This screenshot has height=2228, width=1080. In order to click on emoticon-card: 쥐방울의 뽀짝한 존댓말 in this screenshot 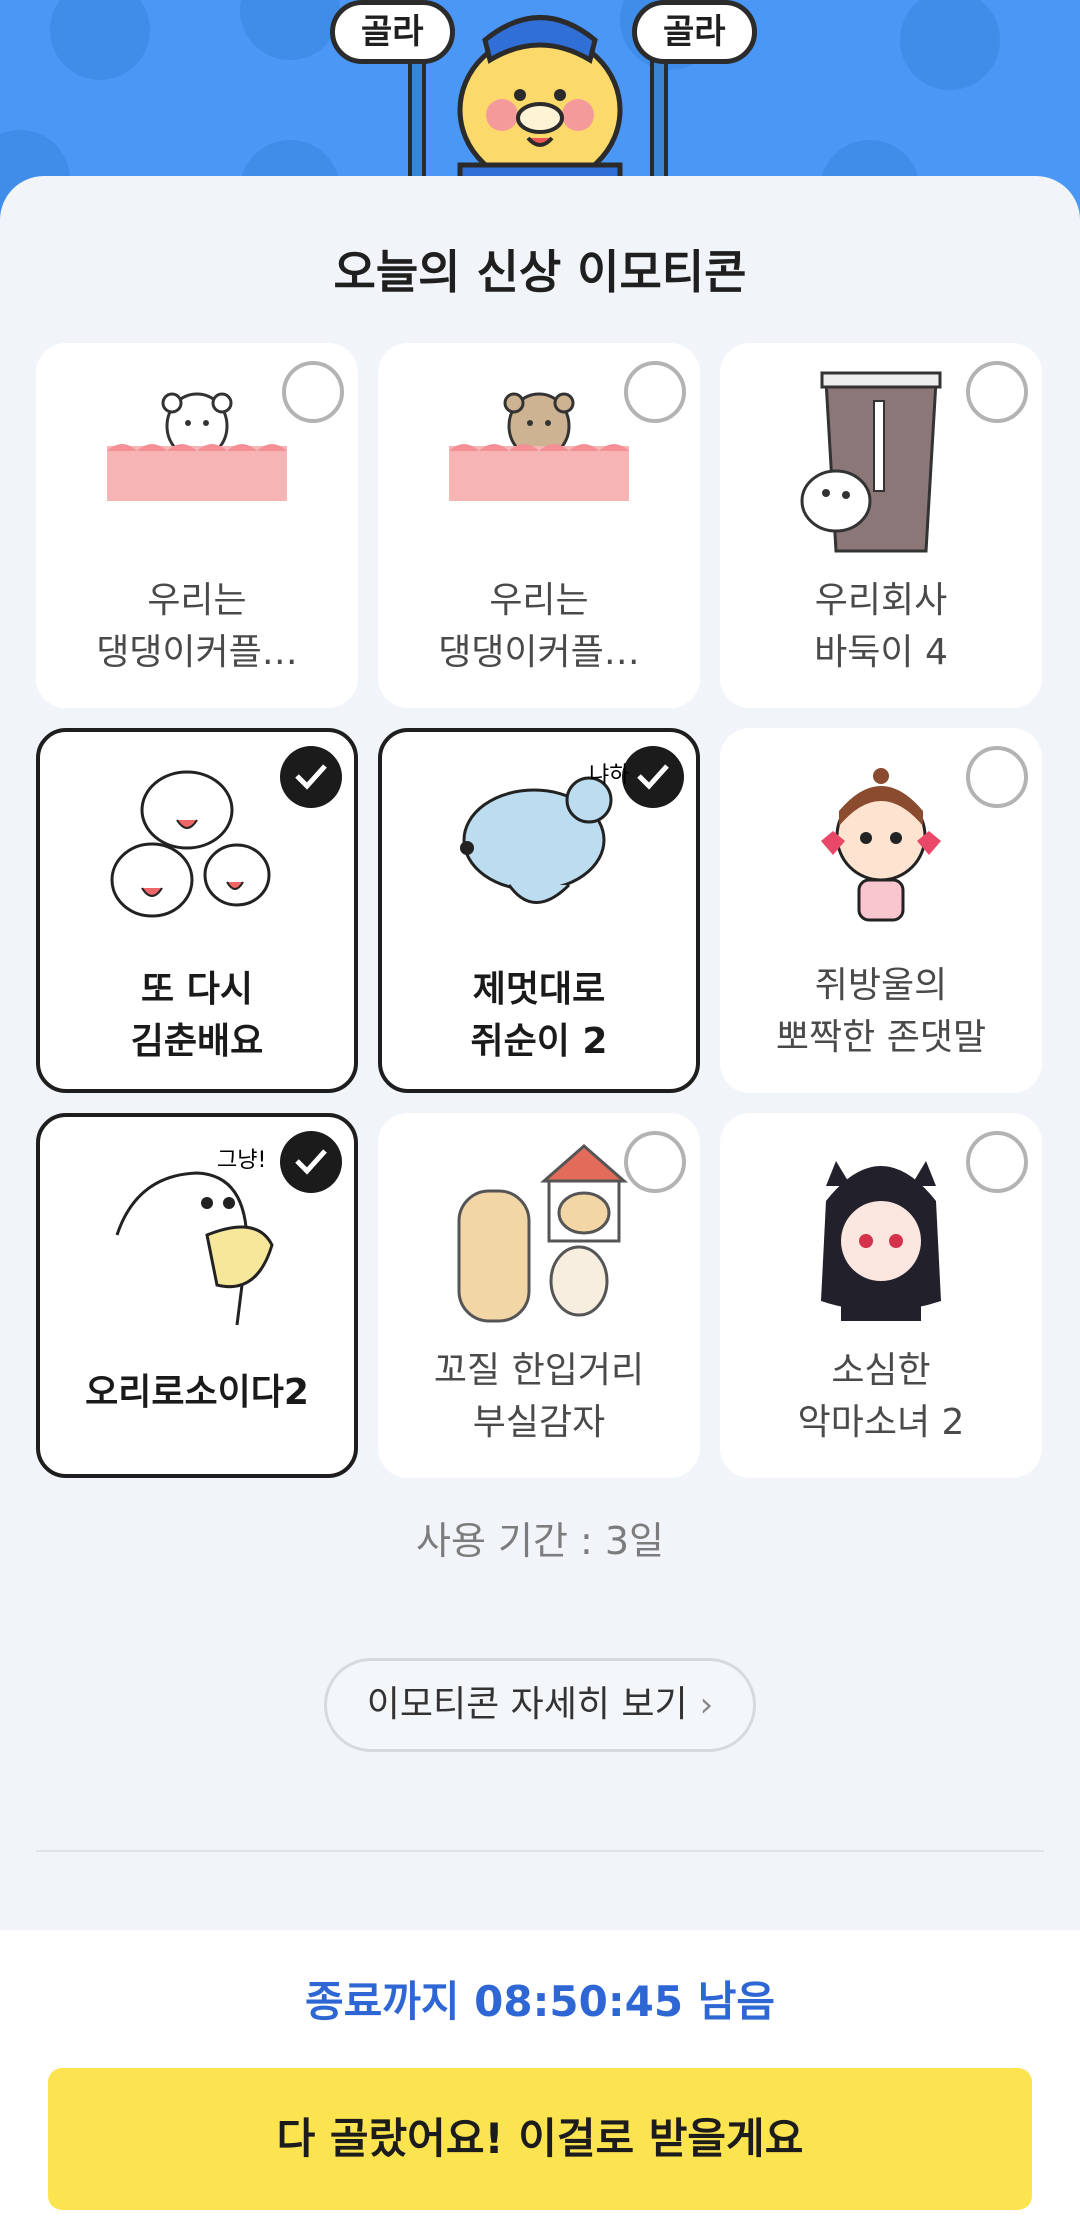, I will do `click(881, 910)`.